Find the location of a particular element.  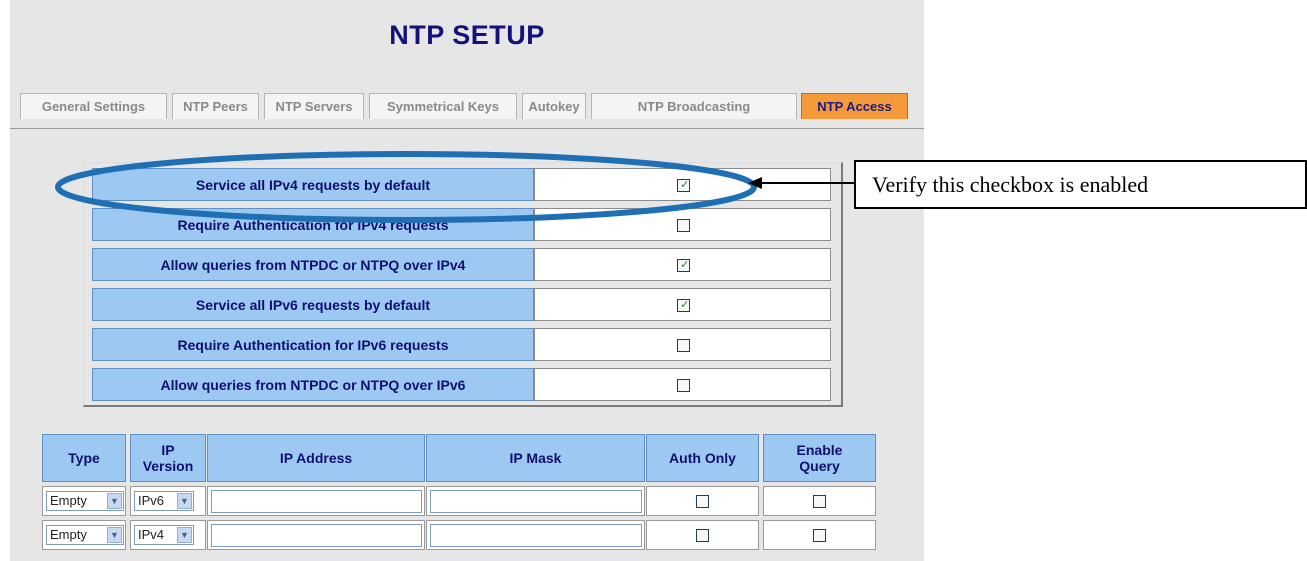

ip-version-cell: IPv4 ▼ is located at coordinates (168, 535).